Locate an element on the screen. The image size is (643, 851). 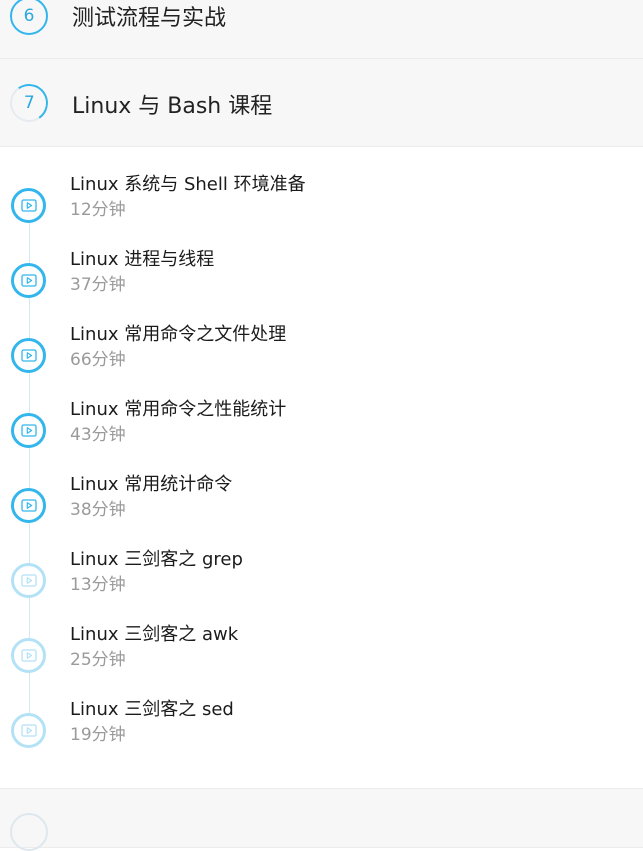
lesson-title: Linux 三剑客之 awk is located at coordinates (154, 634).